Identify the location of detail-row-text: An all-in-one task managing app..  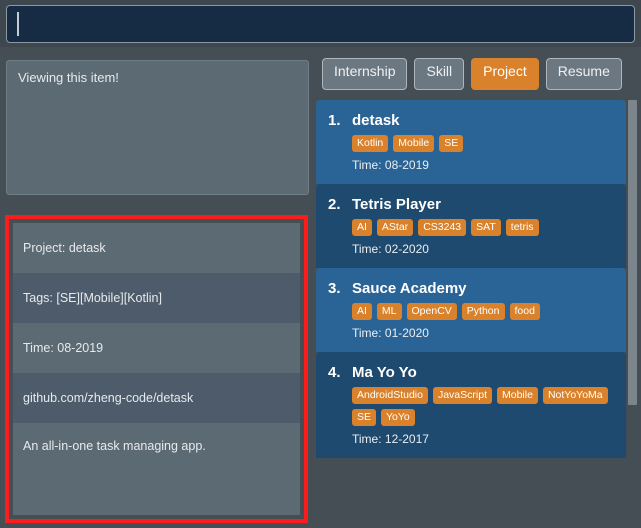
(114, 446).